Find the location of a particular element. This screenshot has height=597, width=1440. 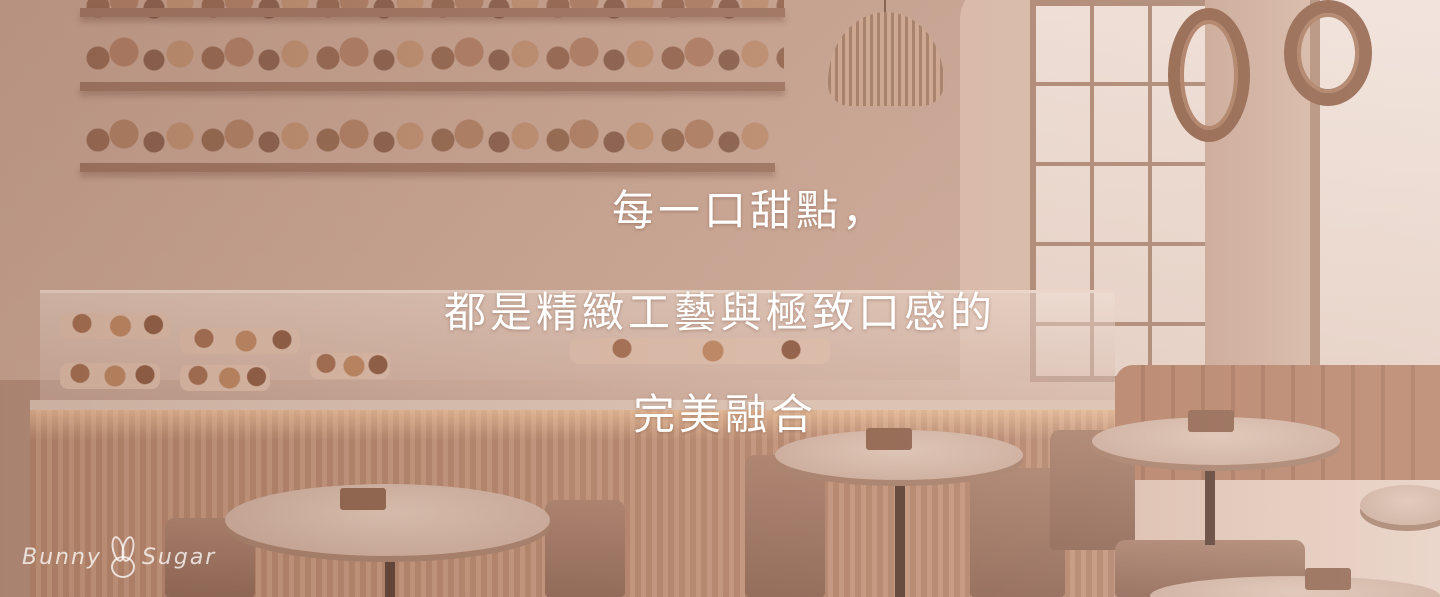

brand-logo: Bunny Sugar is located at coordinates (119, 556).